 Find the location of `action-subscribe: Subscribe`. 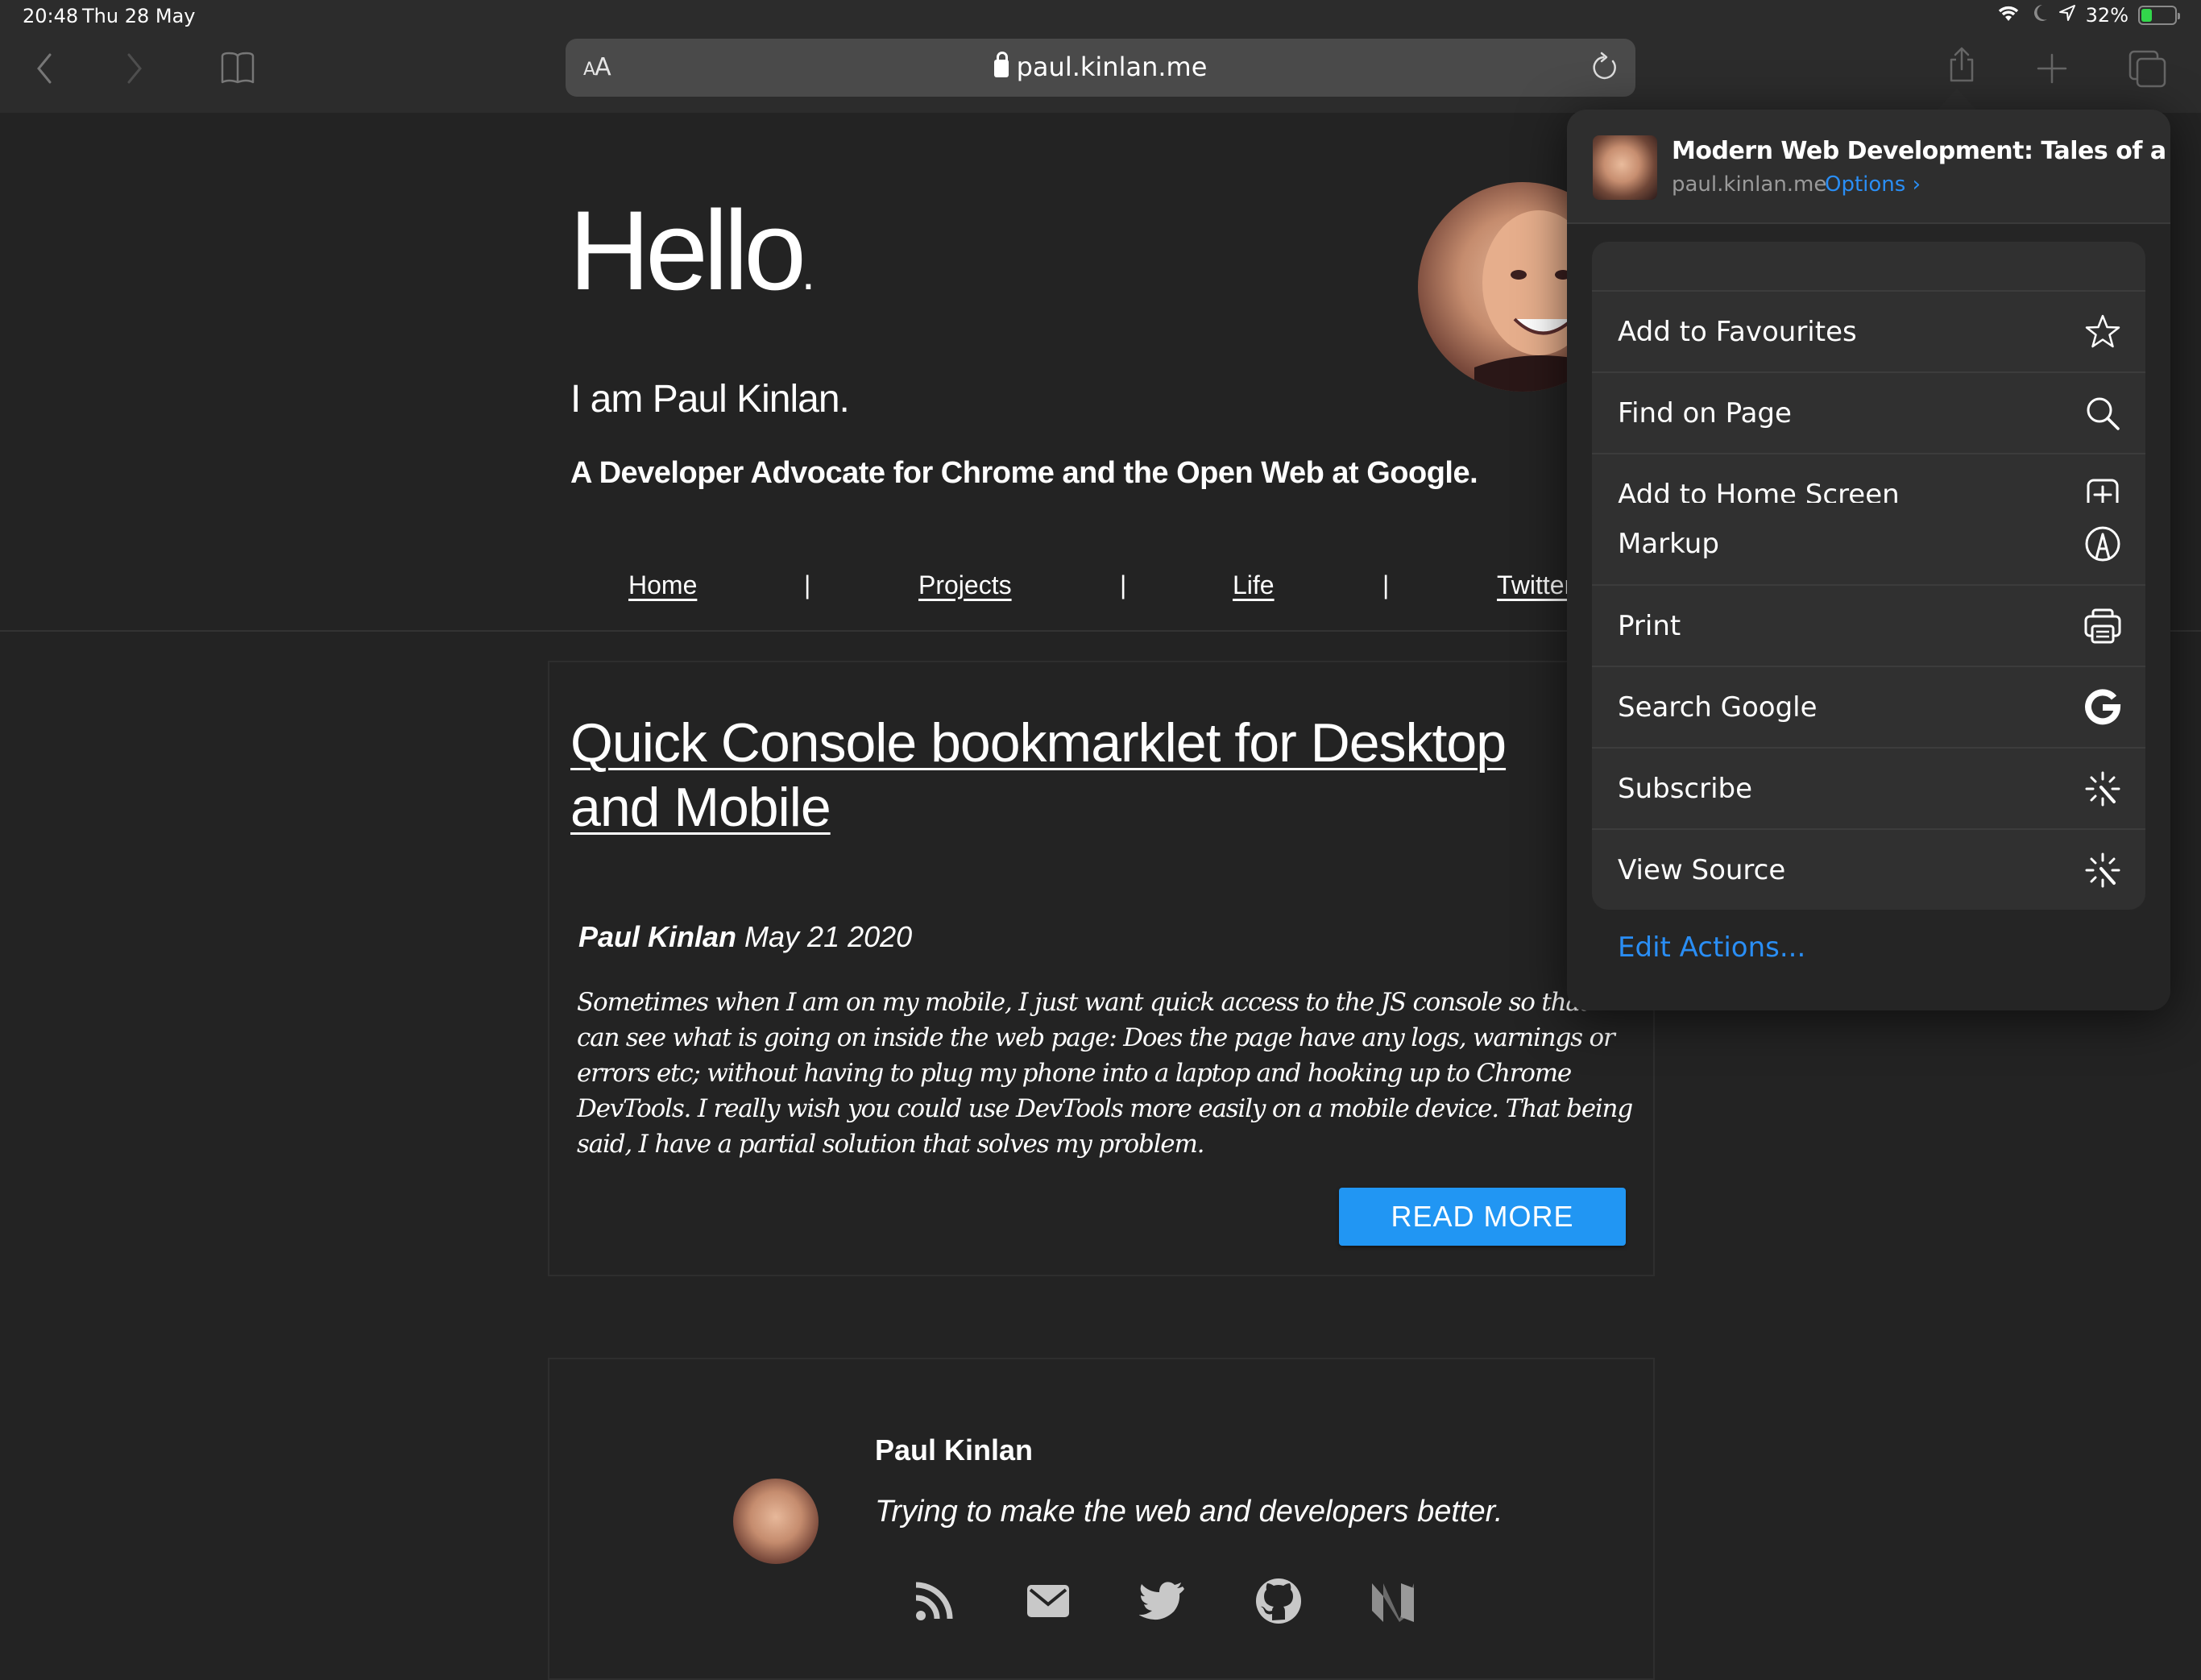

action-subscribe: Subscribe is located at coordinates (1868, 787).